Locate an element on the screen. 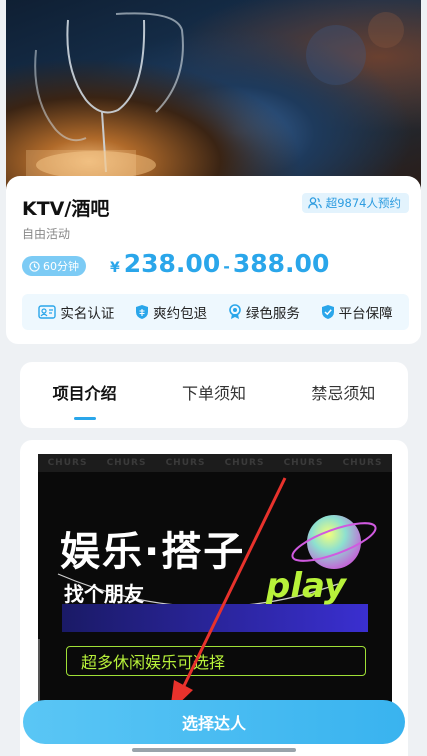 Image resolution: width=427 pixels, height=756 pixels. poster-play: play is located at coordinates (306, 586).